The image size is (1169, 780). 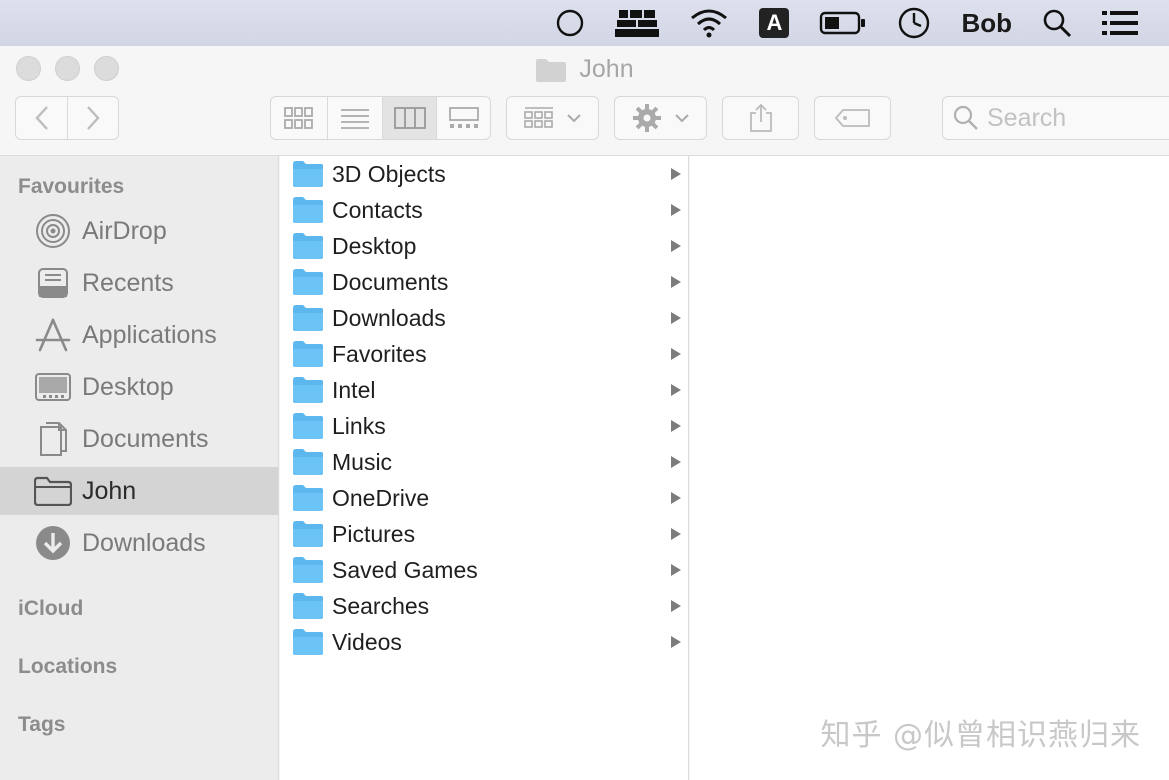 I want to click on download-icon, so click(x=53, y=543).